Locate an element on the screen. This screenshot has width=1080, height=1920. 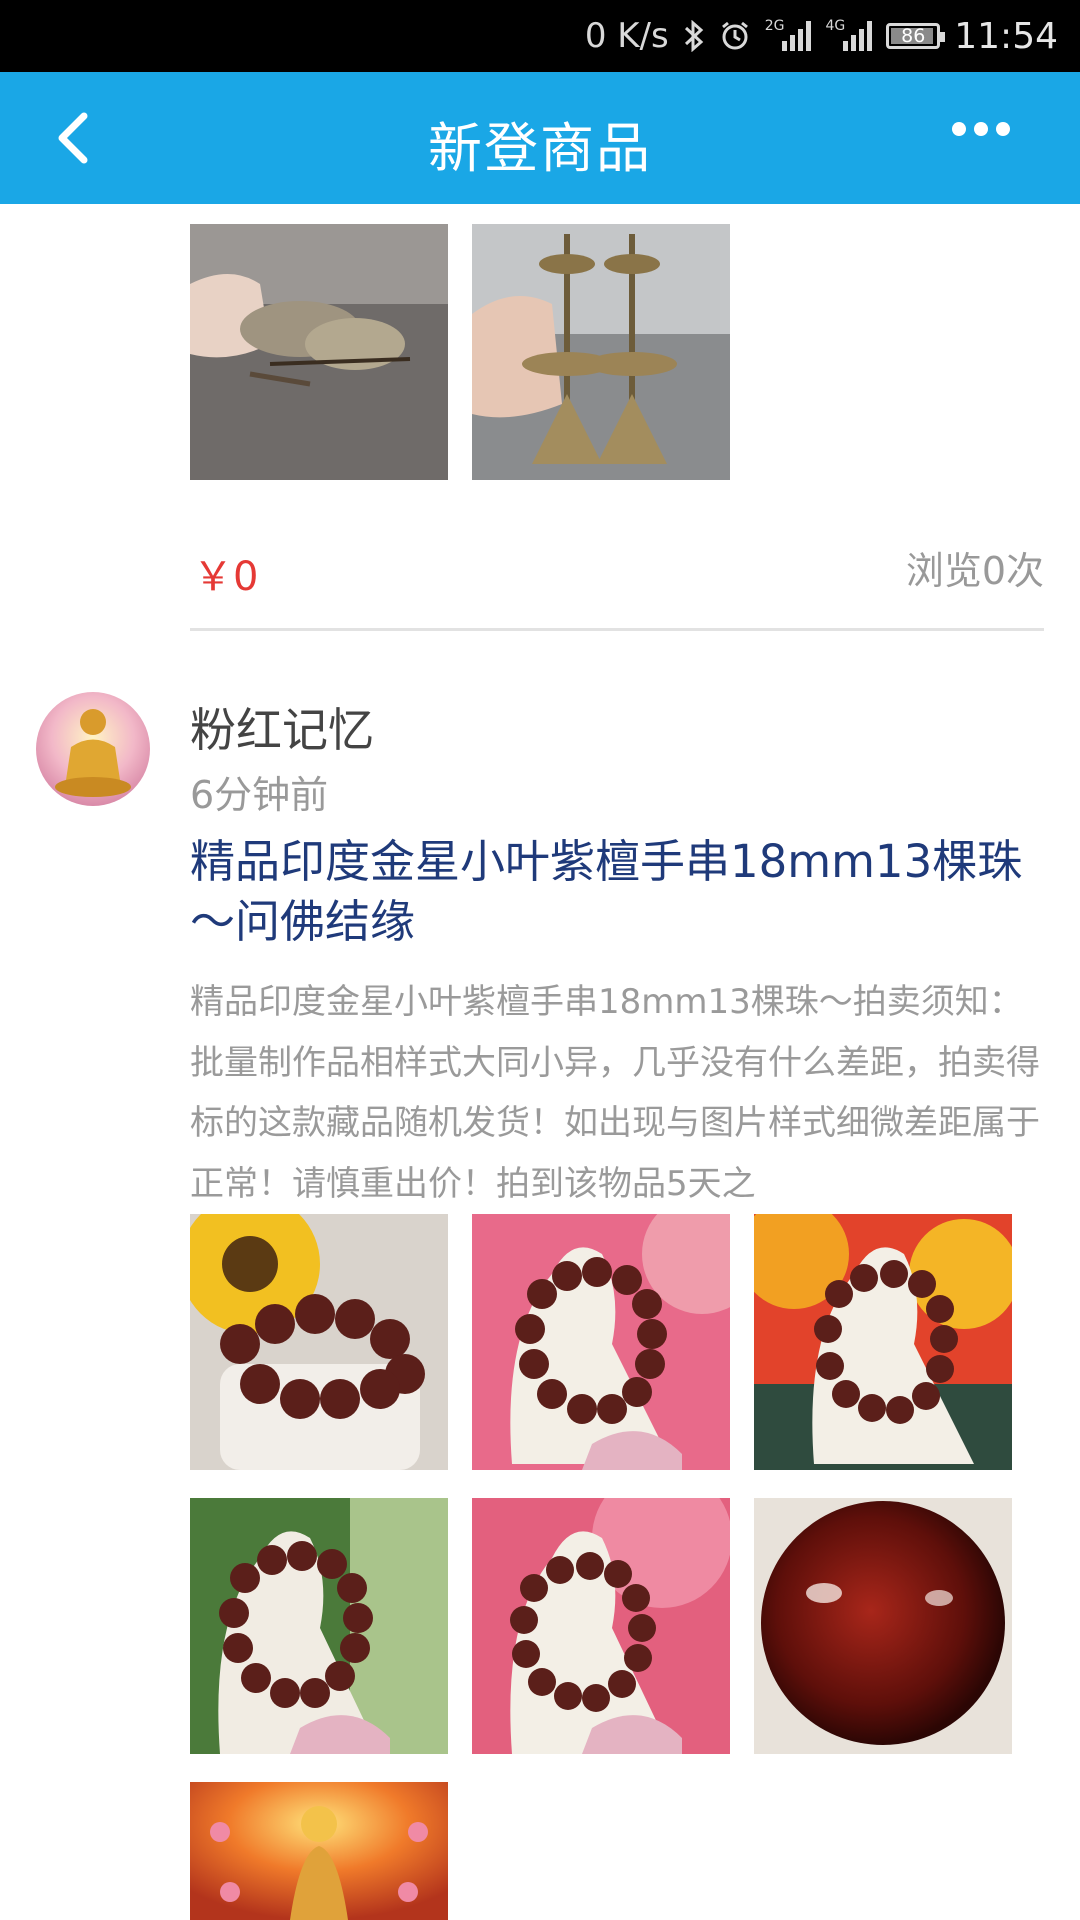
avatar is located at coordinates (93, 749).